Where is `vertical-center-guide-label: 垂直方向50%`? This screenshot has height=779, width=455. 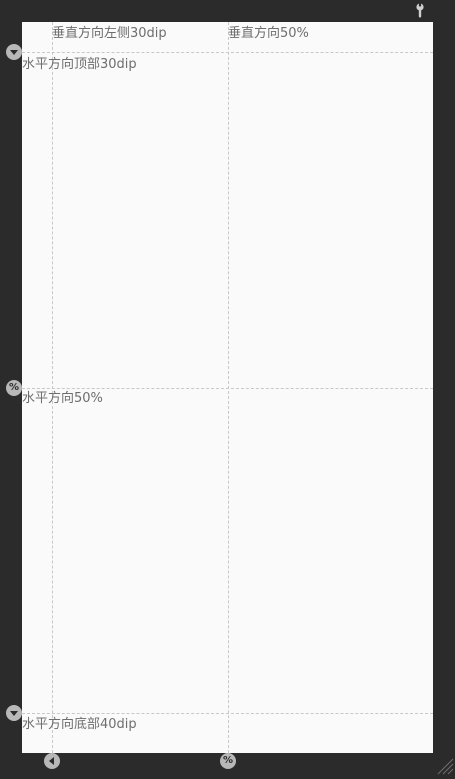 vertical-center-guide-label: 垂直方向50% is located at coordinates (268, 33).